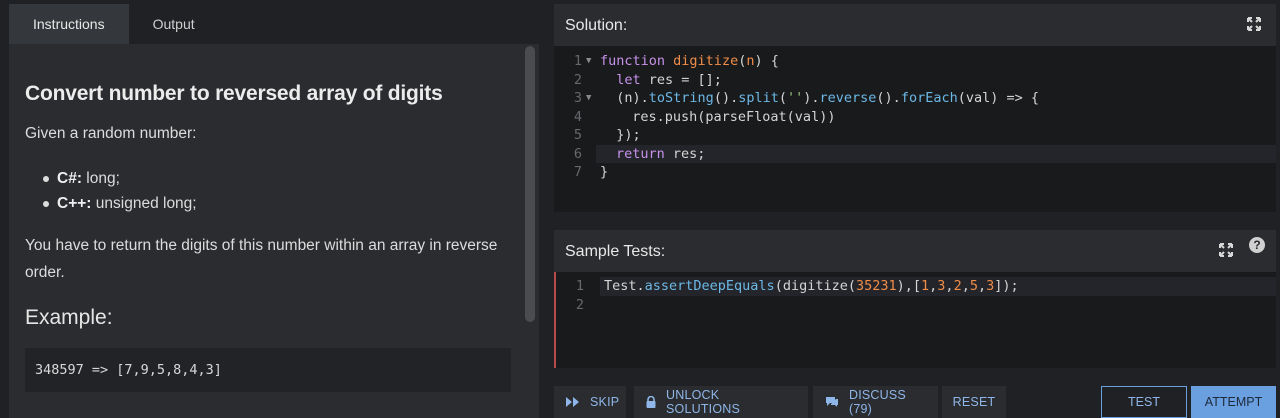 The height and width of the screenshot is (418, 1280). I want to click on code-text: });, so click(620, 135).